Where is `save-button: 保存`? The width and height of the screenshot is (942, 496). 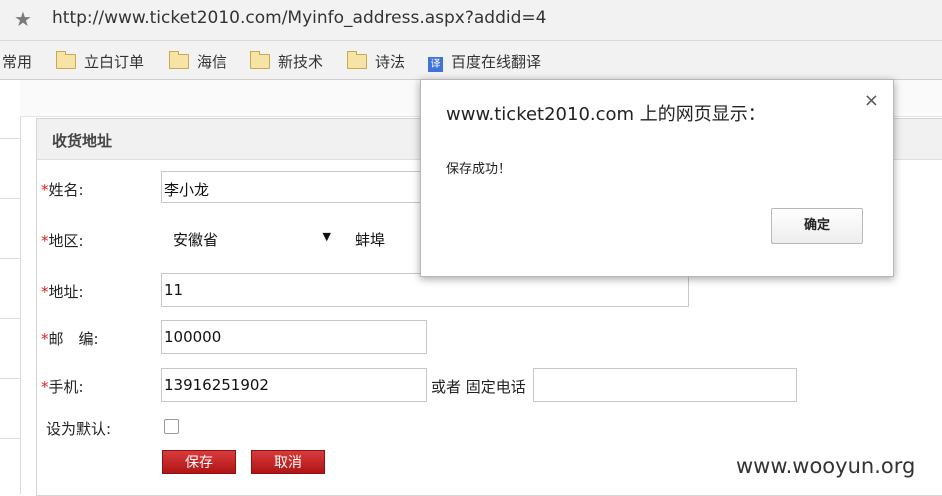 save-button: 保存 is located at coordinates (199, 462).